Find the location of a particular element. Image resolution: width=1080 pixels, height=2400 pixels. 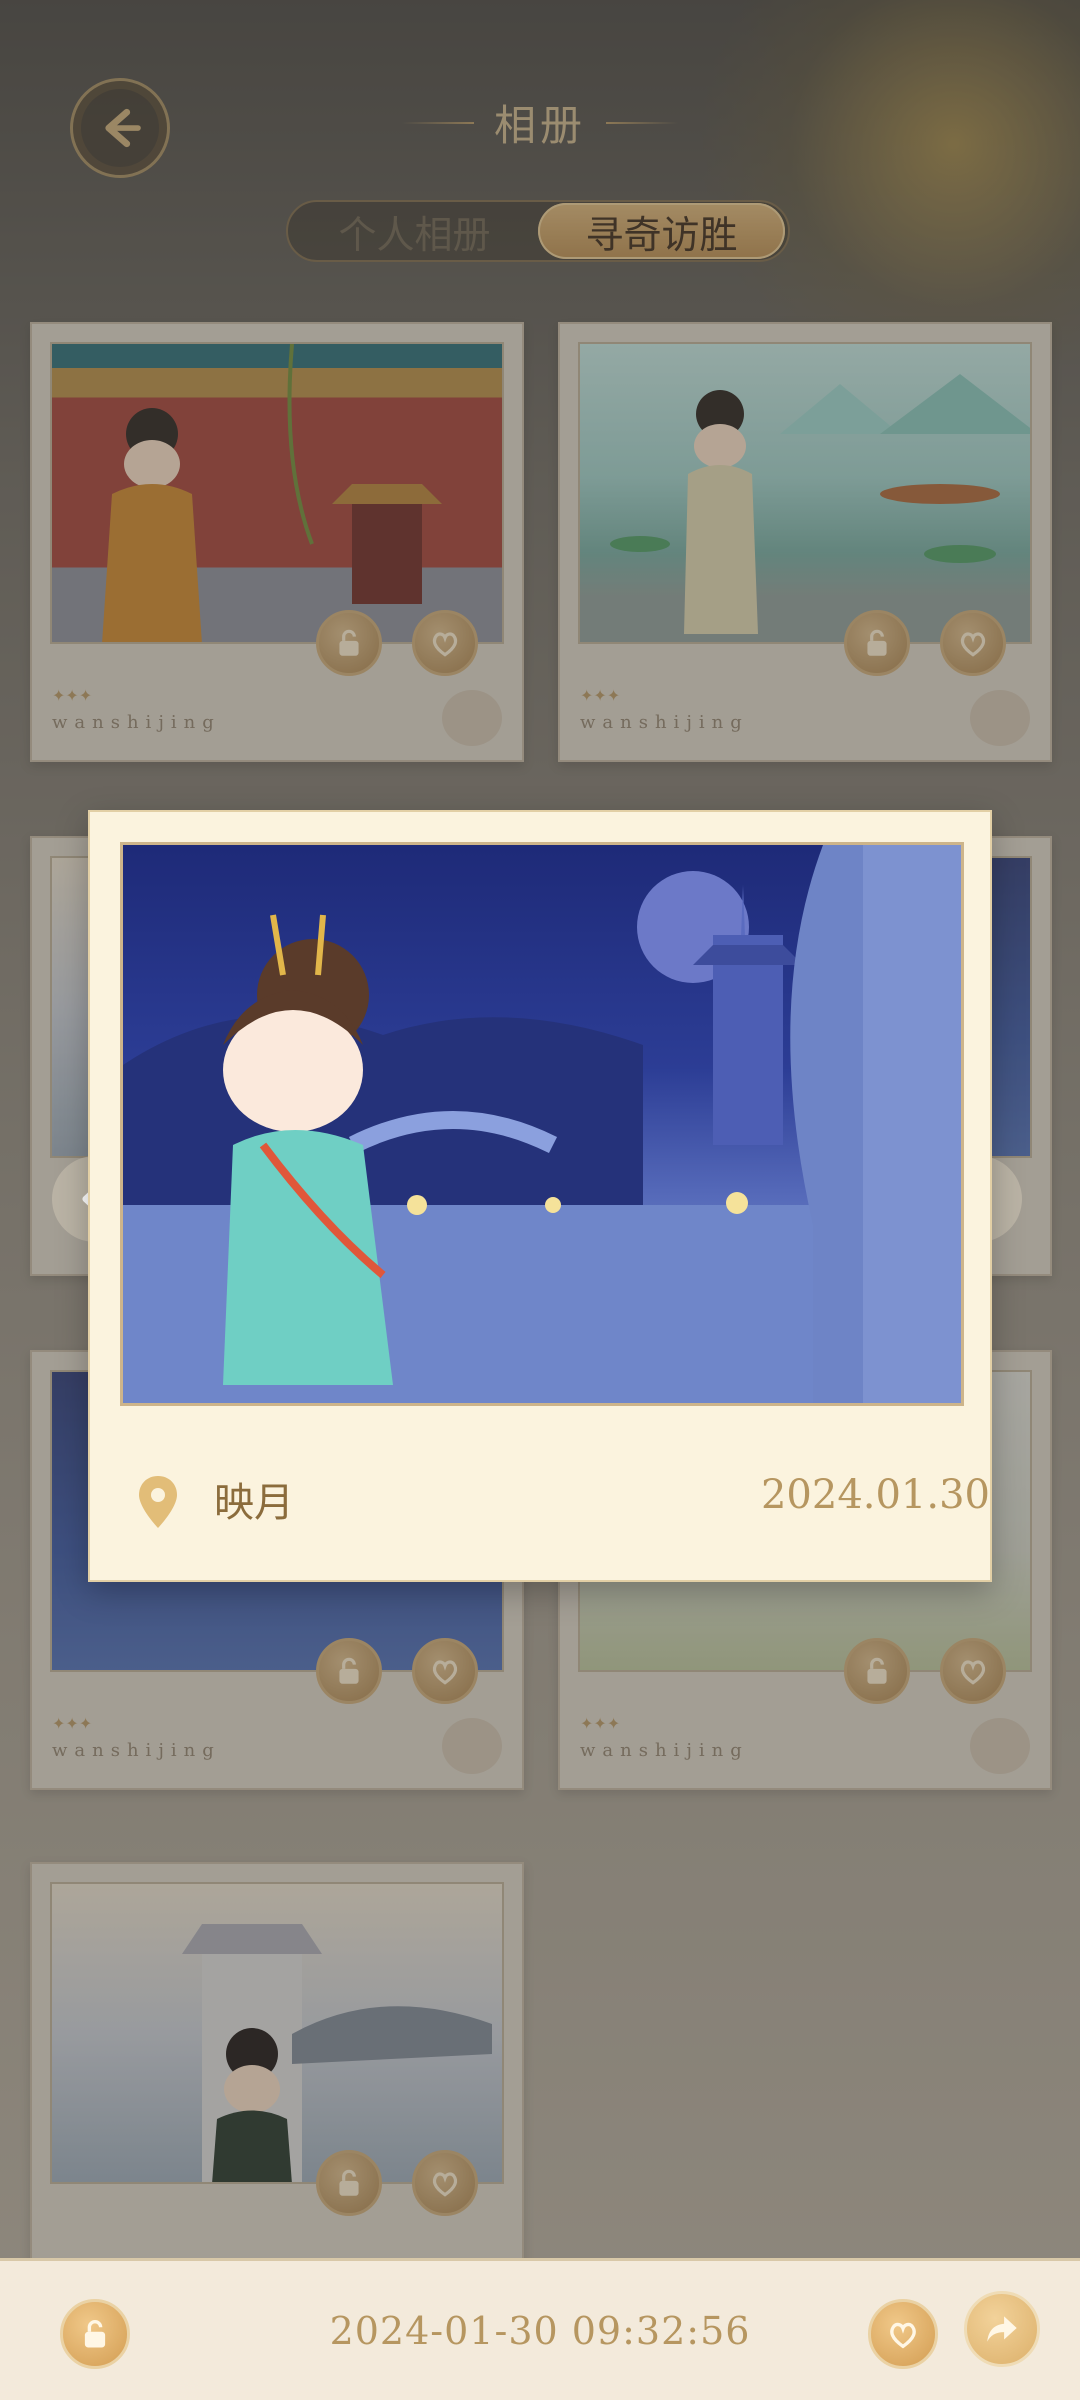

share-icon is located at coordinates (1002, 2329).